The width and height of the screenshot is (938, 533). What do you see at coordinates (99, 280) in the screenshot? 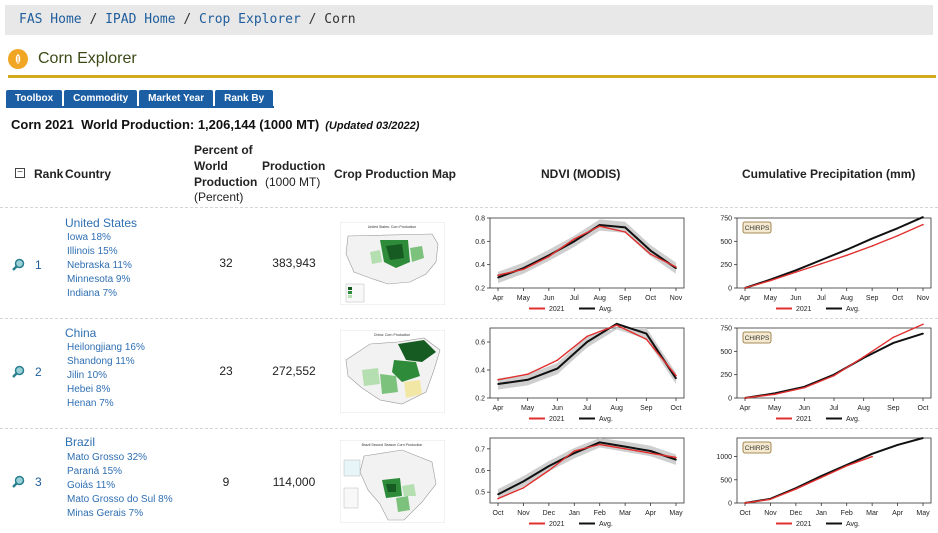
I see `state-link: Minnesota 9%` at bounding box center [99, 280].